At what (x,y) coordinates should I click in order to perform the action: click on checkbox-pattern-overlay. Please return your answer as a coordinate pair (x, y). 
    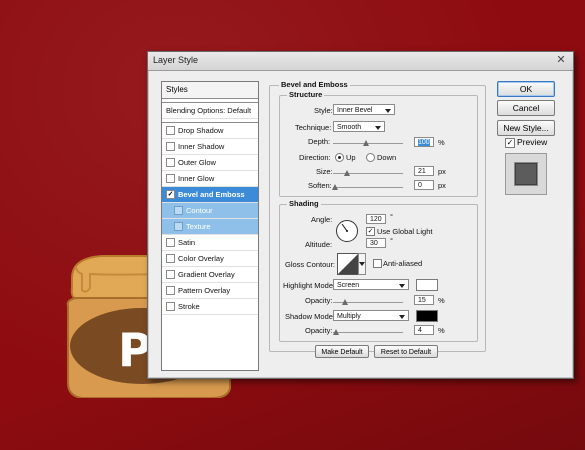
    Looking at the image, I should click on (170, 290).